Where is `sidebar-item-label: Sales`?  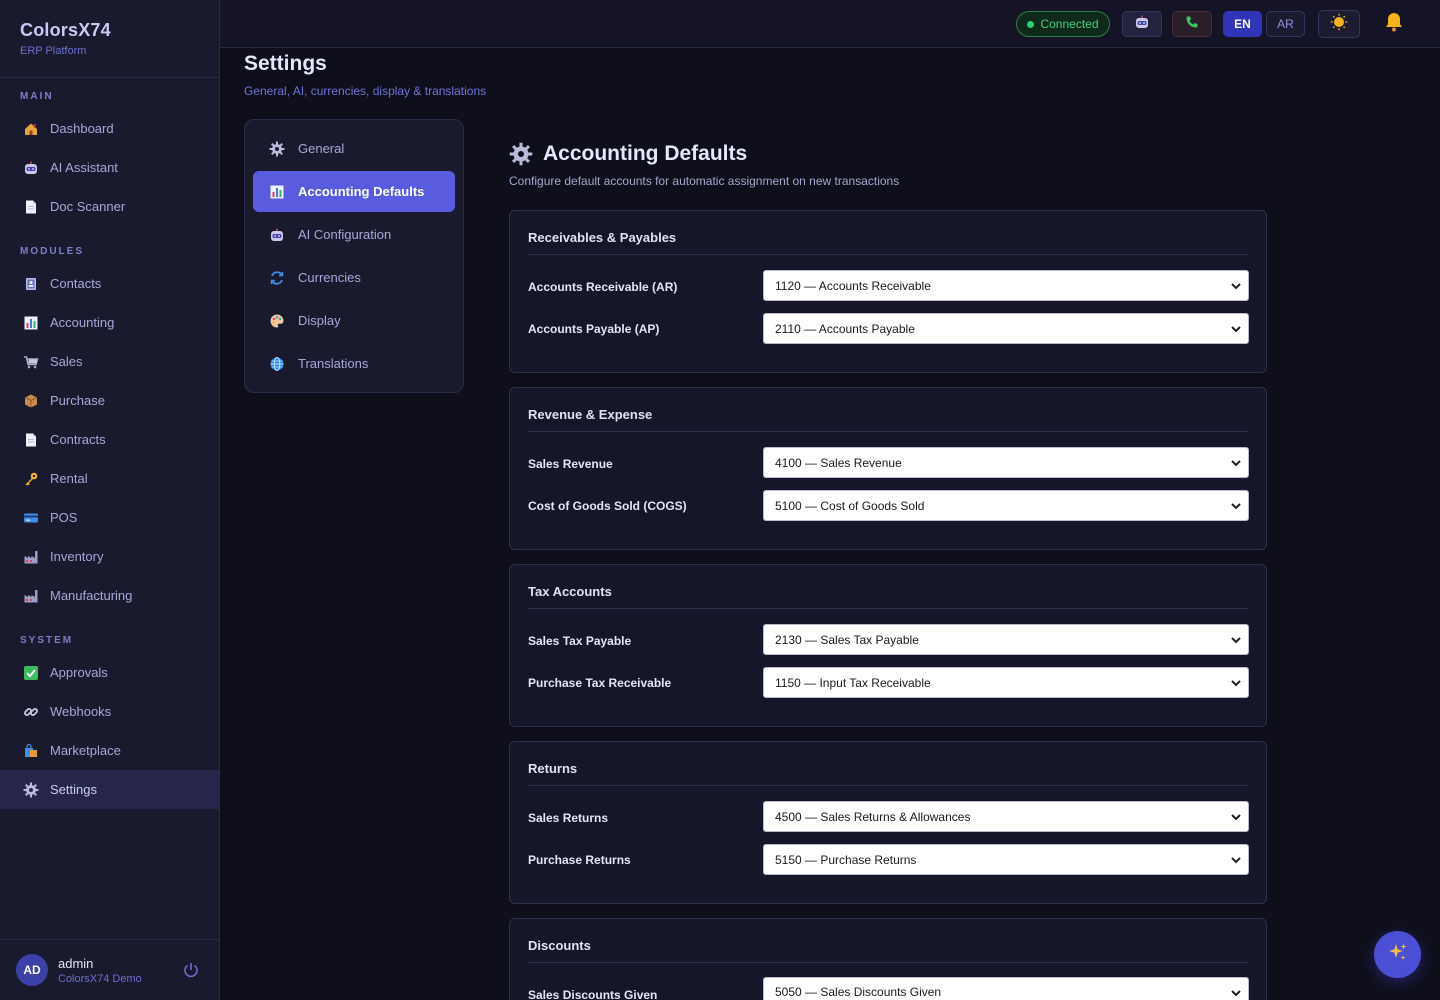
sidebar-item-label: Sales is located at coordinates (66, 361).